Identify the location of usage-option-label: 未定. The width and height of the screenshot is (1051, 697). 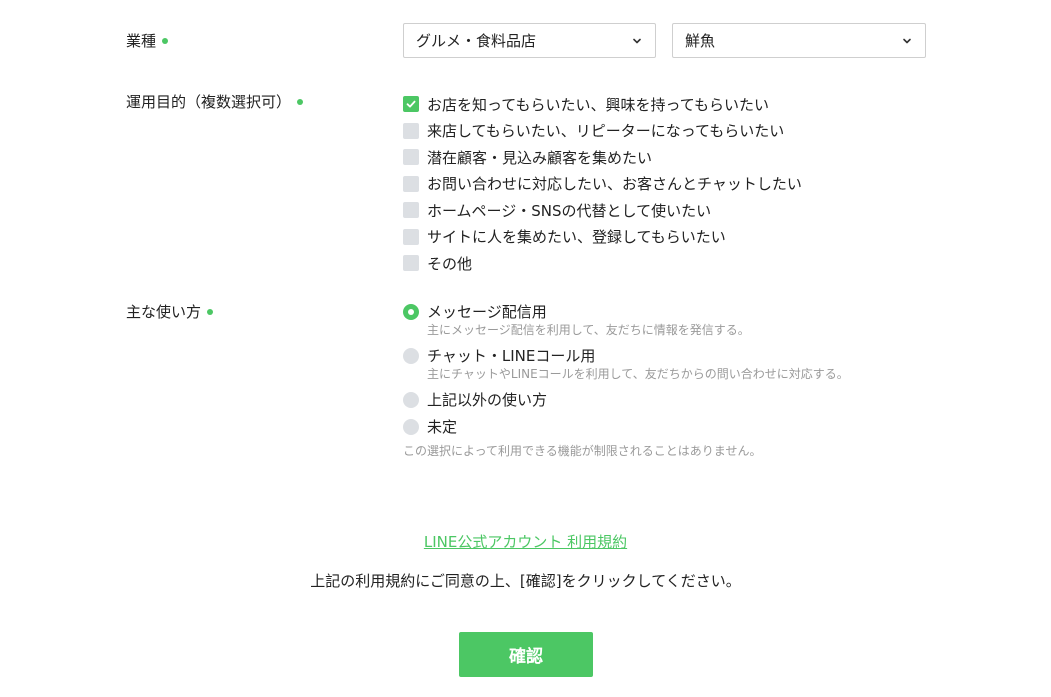
(442, 427).